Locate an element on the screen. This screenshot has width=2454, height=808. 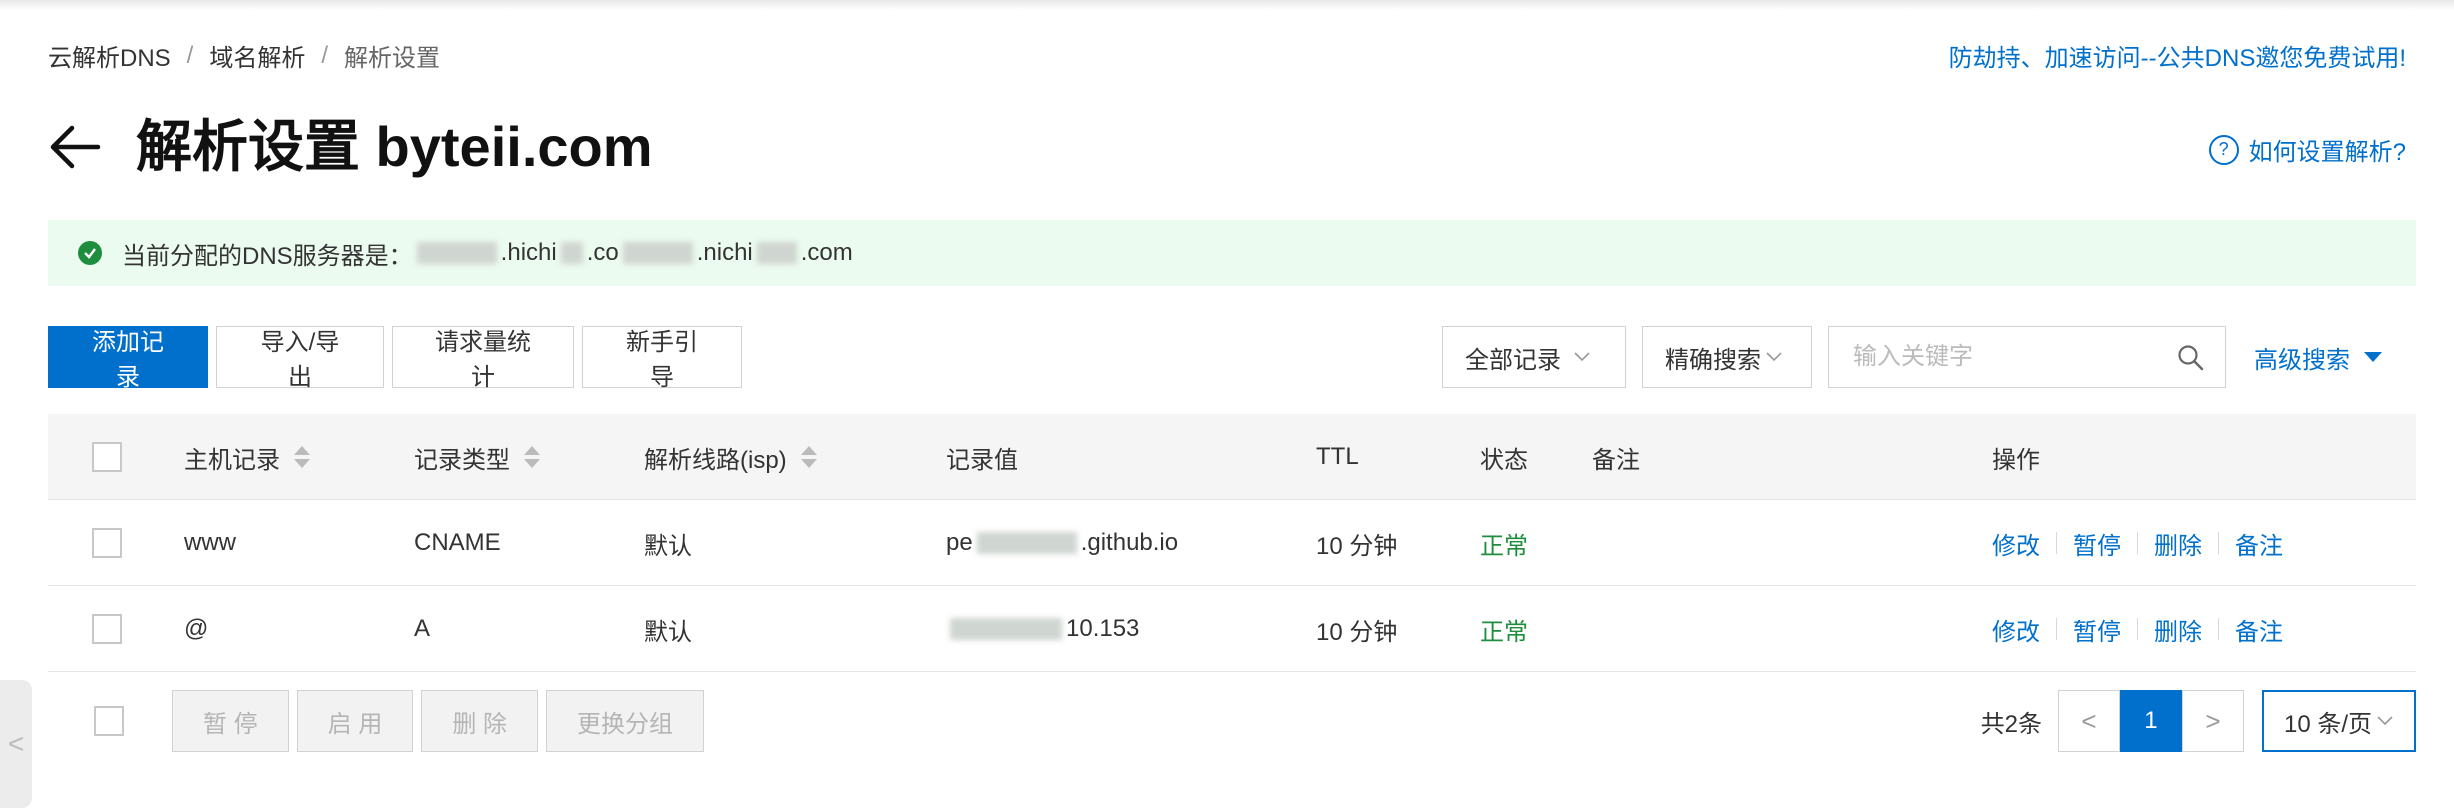
select-all-cell is located at coordinates (107, 457).